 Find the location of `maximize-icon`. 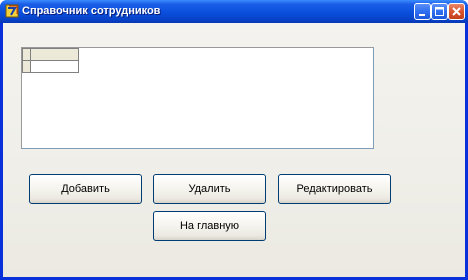

maximize-icon is located at coordinates (439, 11).